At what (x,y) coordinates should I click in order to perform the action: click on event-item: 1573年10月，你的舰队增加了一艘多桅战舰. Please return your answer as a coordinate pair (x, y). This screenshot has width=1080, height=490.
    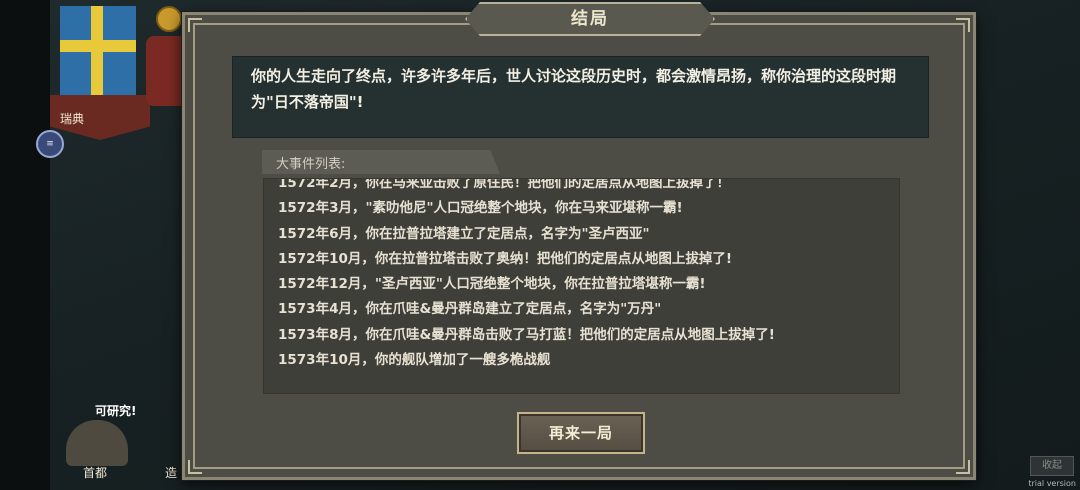
    Looking at the image, I should click on (414, 360).